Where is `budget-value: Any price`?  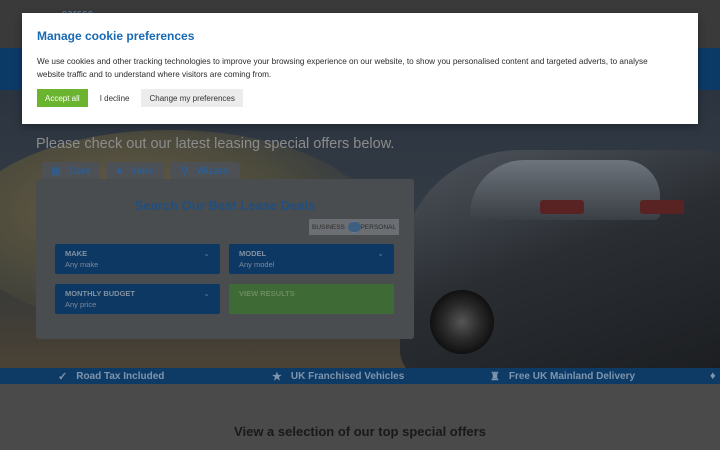 budget-value: Any price is located at coordinates (81, 304).